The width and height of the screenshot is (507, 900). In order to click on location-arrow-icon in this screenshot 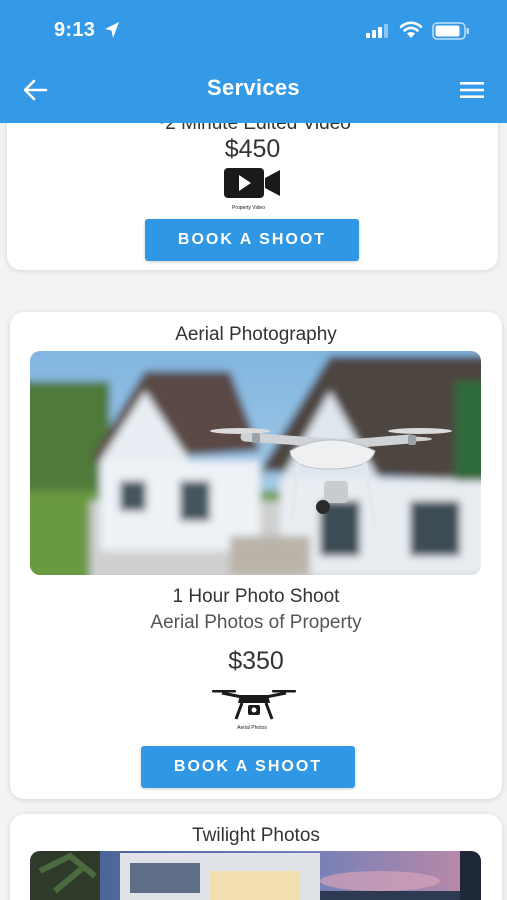, I will do `click(112, 30)`.